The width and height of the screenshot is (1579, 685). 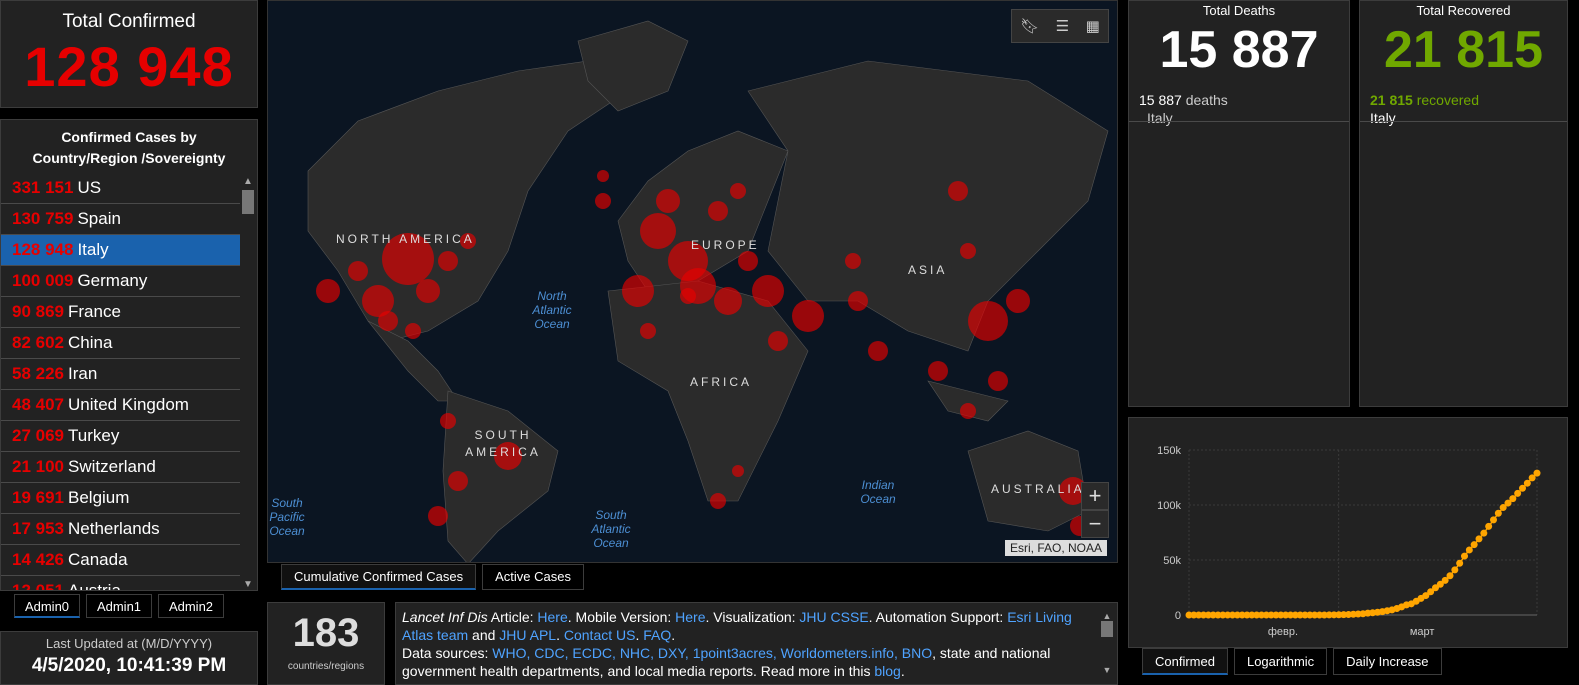 What do you see at coordinates (527, 635) in the screenshot?
I see `jhu-apl-link: JHU APL` at bounding box center [527, 635].